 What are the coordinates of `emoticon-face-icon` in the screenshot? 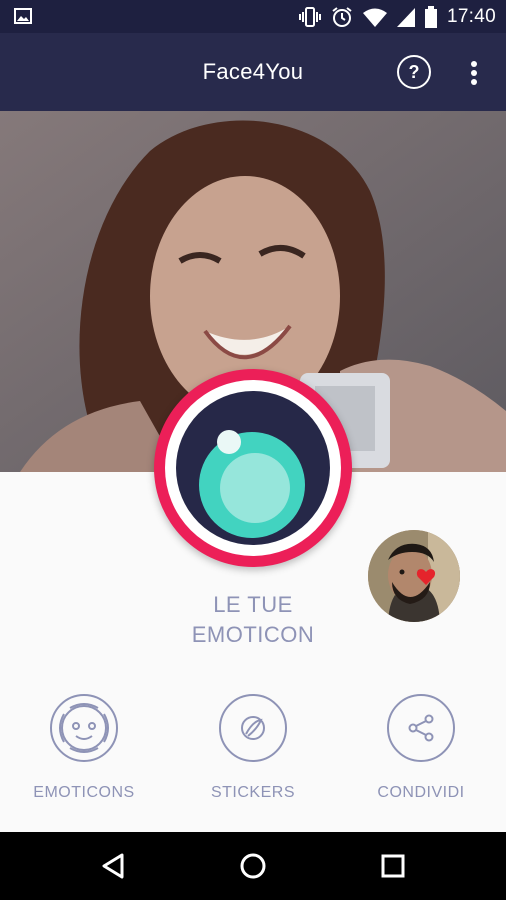 It's located at (84, 728).